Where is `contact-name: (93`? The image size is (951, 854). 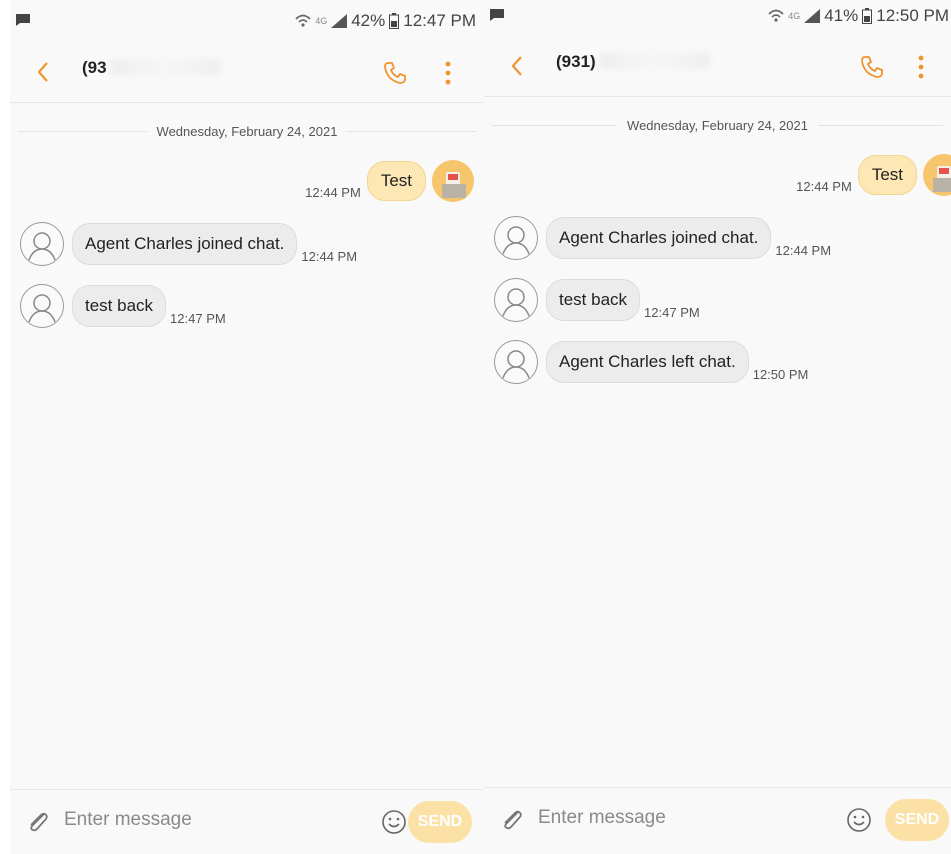
contact-name: (93 is located at coordinates (151, 68).